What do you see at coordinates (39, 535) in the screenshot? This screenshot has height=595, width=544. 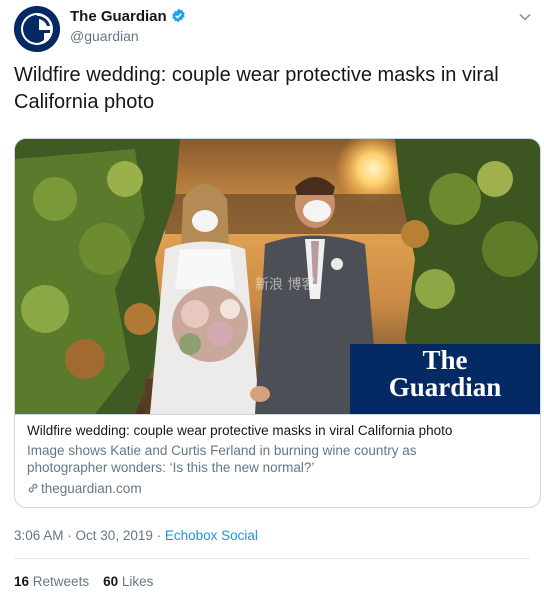 I see `tweet-time: 3:06 AM` at bounding box center [39, 535].